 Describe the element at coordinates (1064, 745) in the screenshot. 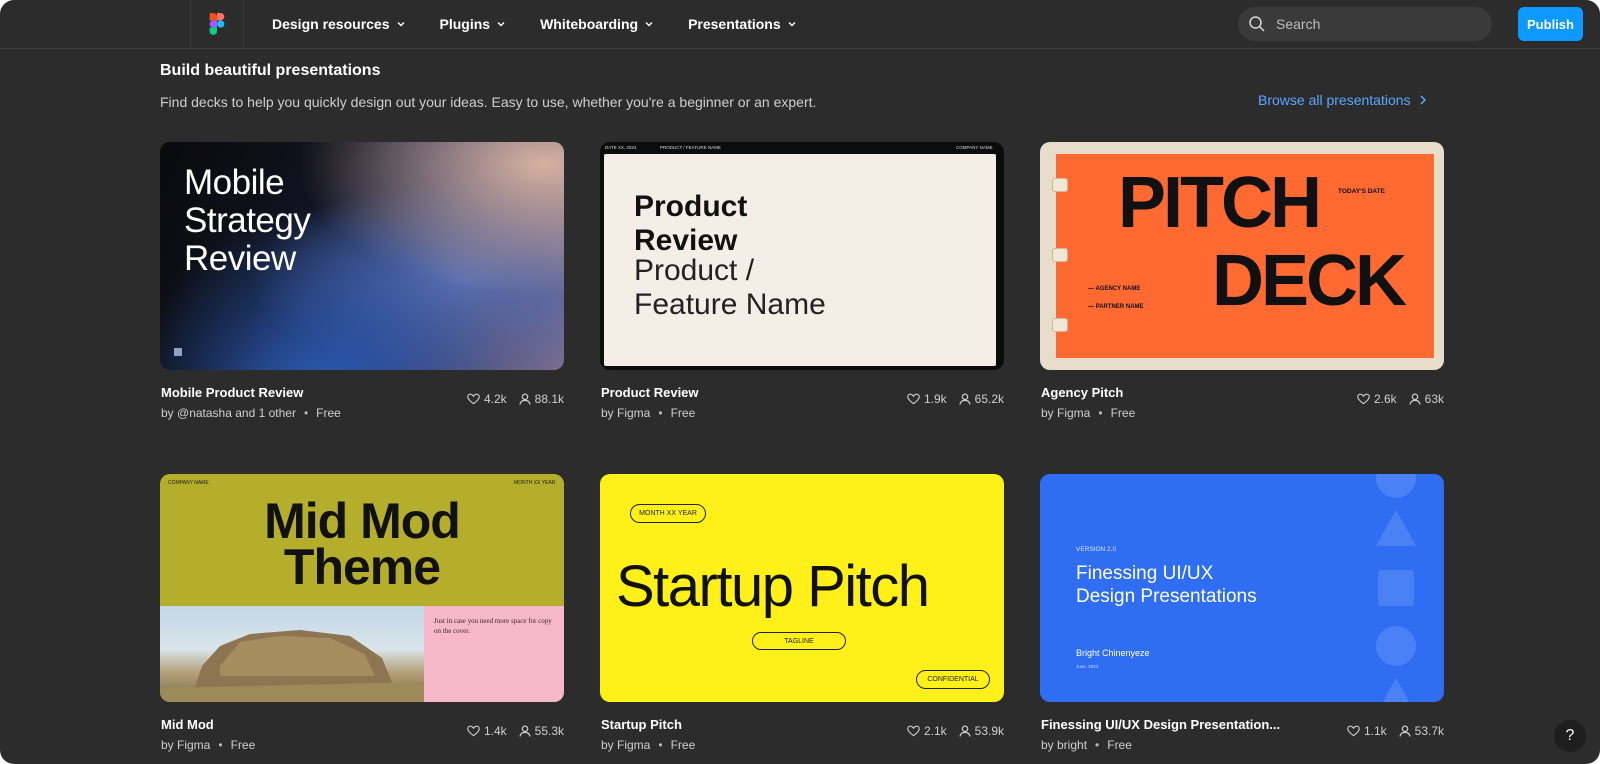

I see `card-author: by bright` at that location.